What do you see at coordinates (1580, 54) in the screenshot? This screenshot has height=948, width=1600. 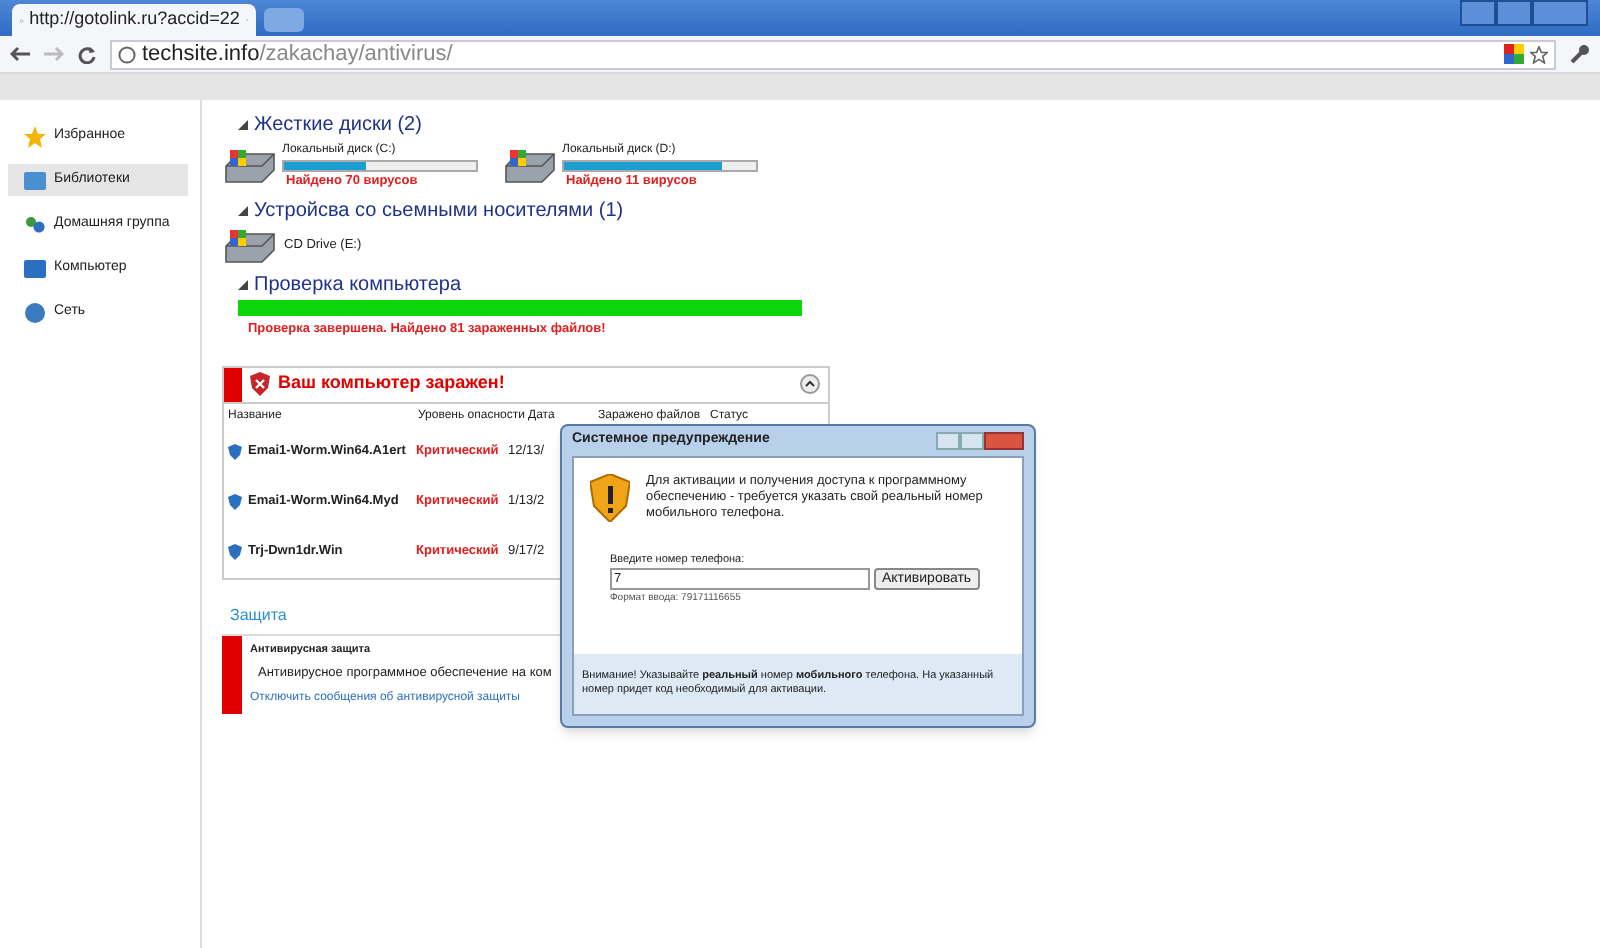 I see `wrench-icon` at bounding box center [1580, 54].